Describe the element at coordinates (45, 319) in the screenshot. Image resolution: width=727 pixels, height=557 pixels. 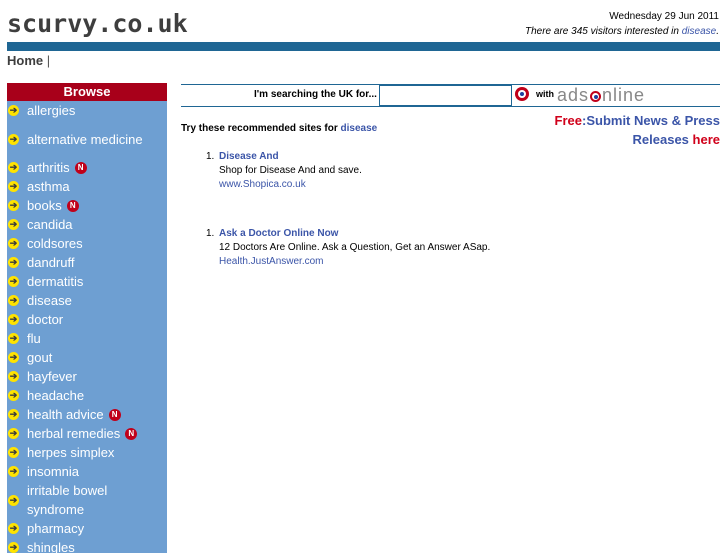
I see `sidebar-item-label: doctor` at that location.